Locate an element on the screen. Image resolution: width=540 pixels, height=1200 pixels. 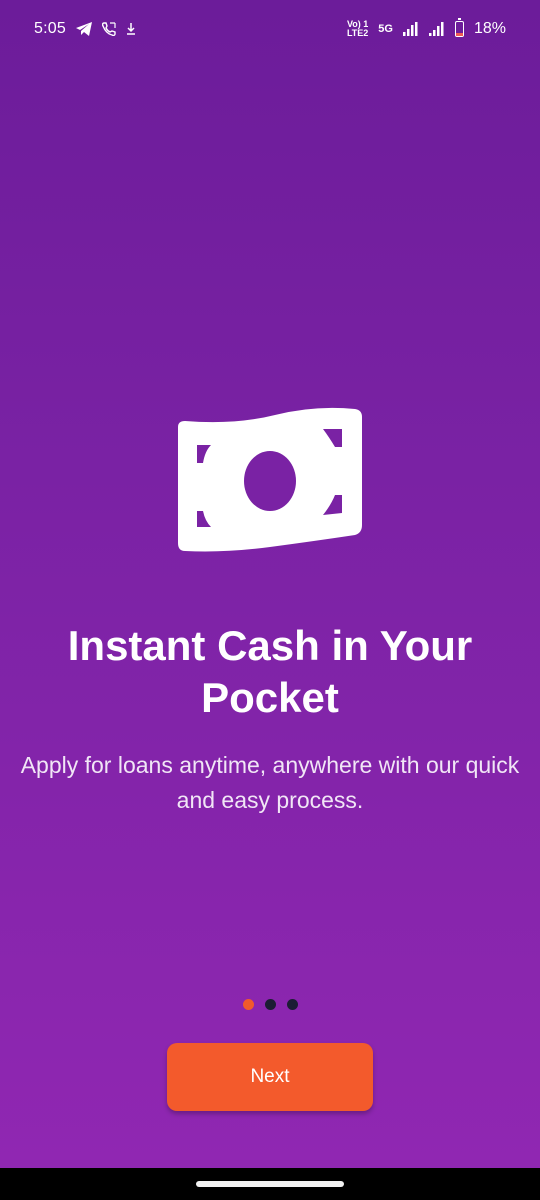
download-icon is located at coordinates (131, 29).